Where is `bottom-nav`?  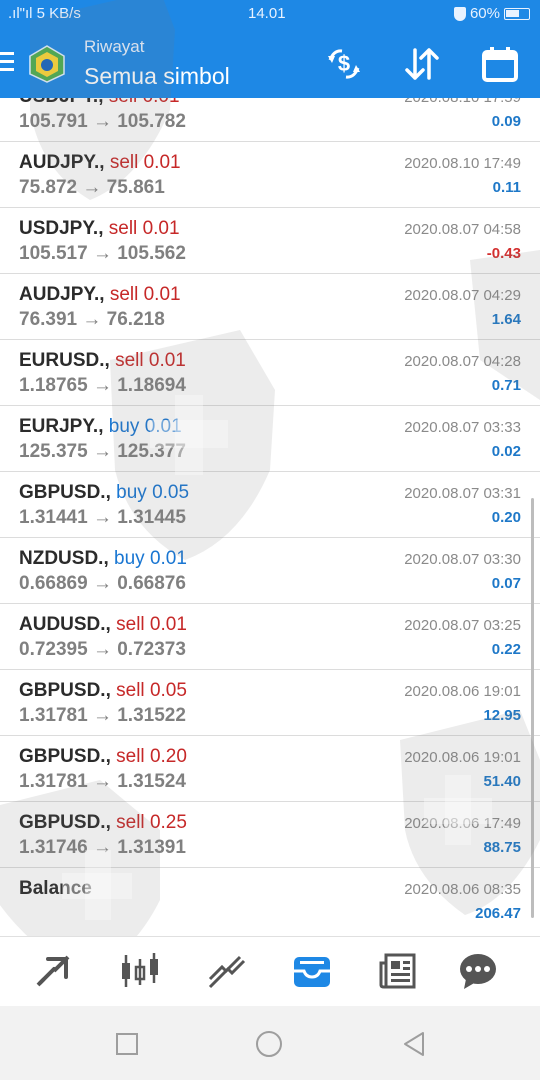 bottom-nav is located at coordinates (270, 971).